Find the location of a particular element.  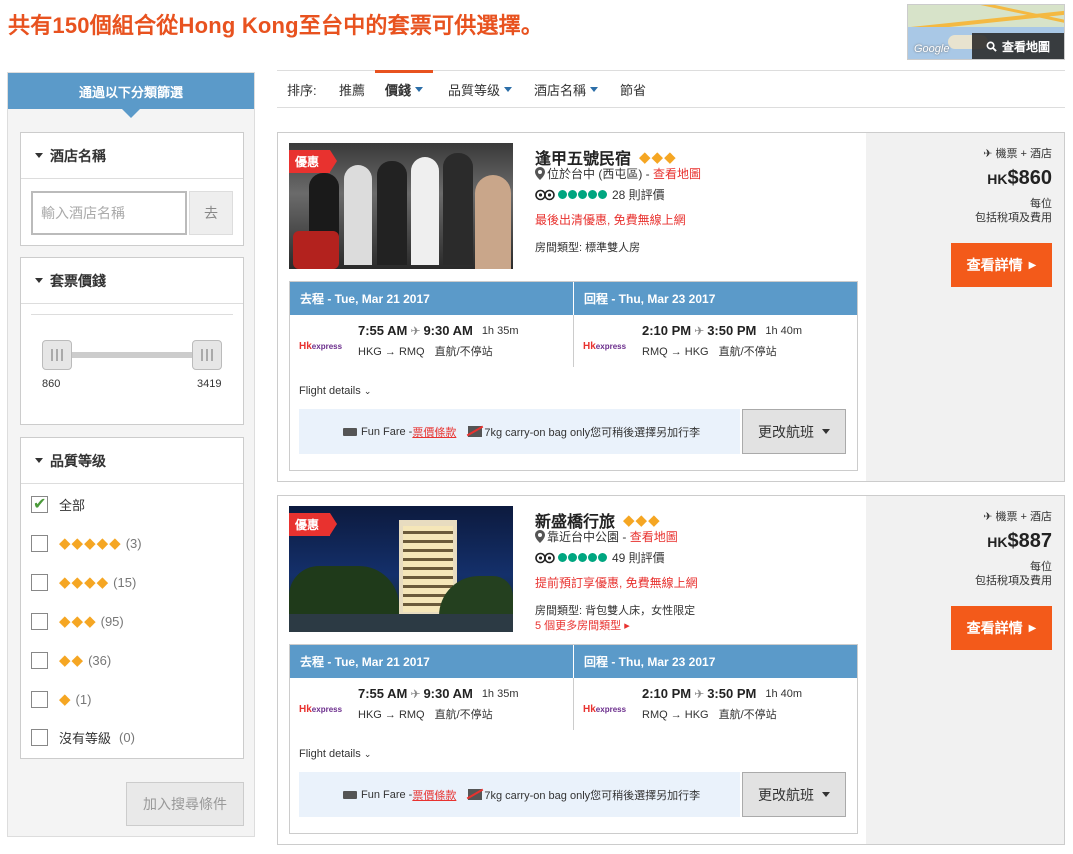

sort-savings: 節省 is located at coordinates (633, 89).